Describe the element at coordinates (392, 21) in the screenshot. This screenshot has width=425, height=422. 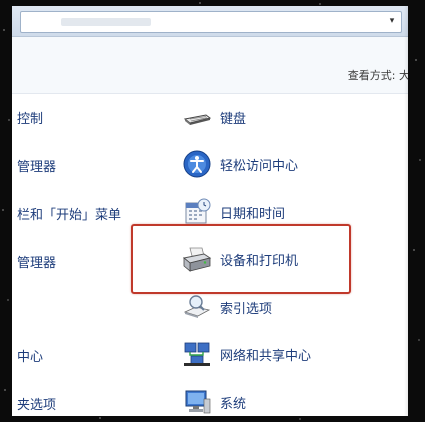
I see `chevron-down-icon: ▾` at that location.